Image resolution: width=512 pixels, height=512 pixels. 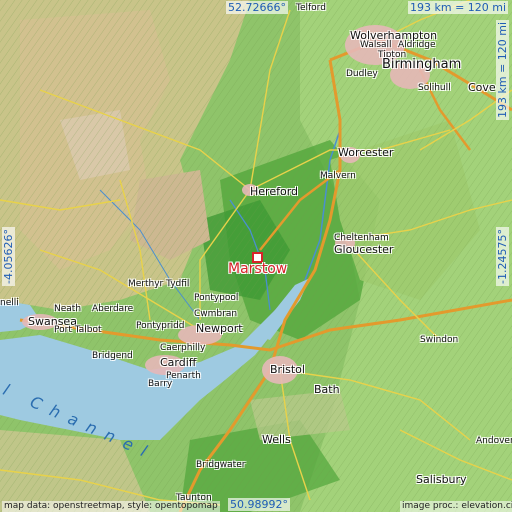 What do you see at coordinates (221, 465) in the screenshot?
I see `place-bridgwater: Bridgwater` at bounding box center [221, 465].